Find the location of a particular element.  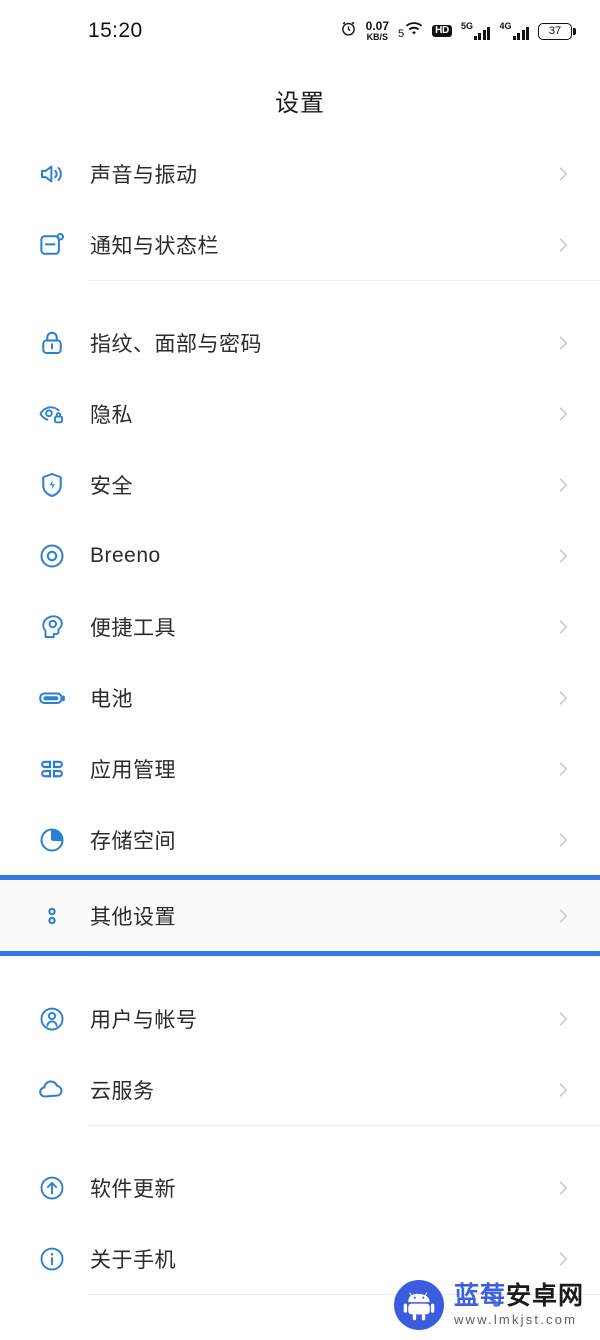

settings-item-label: 便捷工具 is located at coordinates (133, 628).